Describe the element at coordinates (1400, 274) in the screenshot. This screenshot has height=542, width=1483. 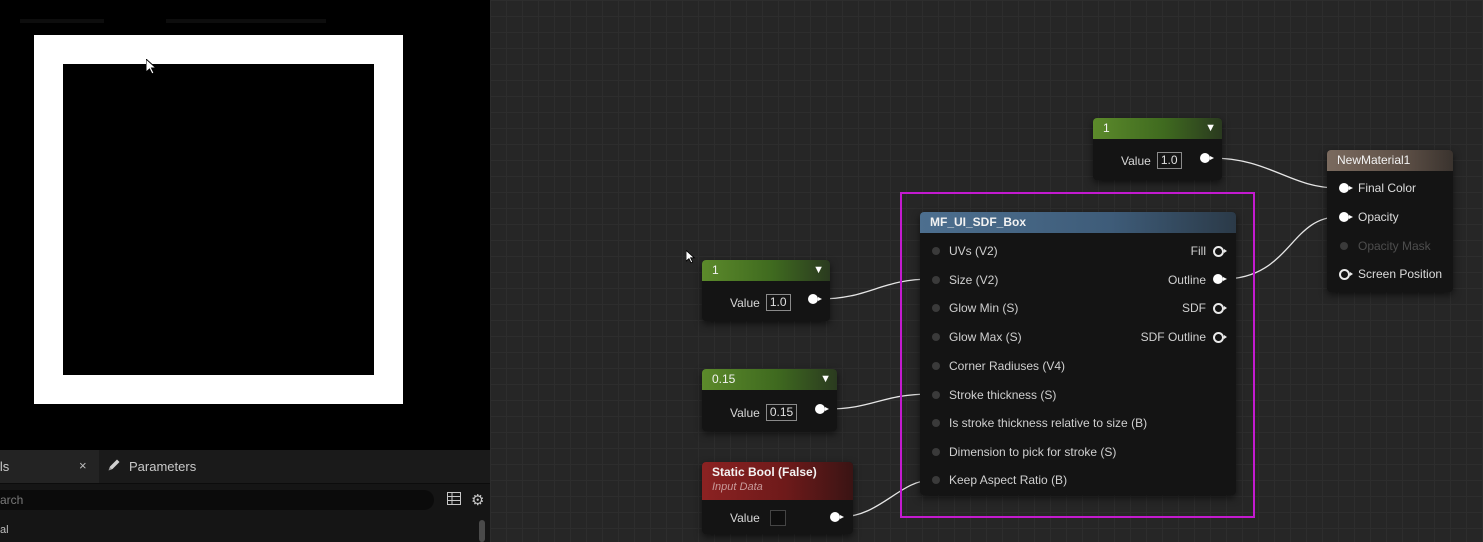
I see `result-input-label: Screen Position` at that location.